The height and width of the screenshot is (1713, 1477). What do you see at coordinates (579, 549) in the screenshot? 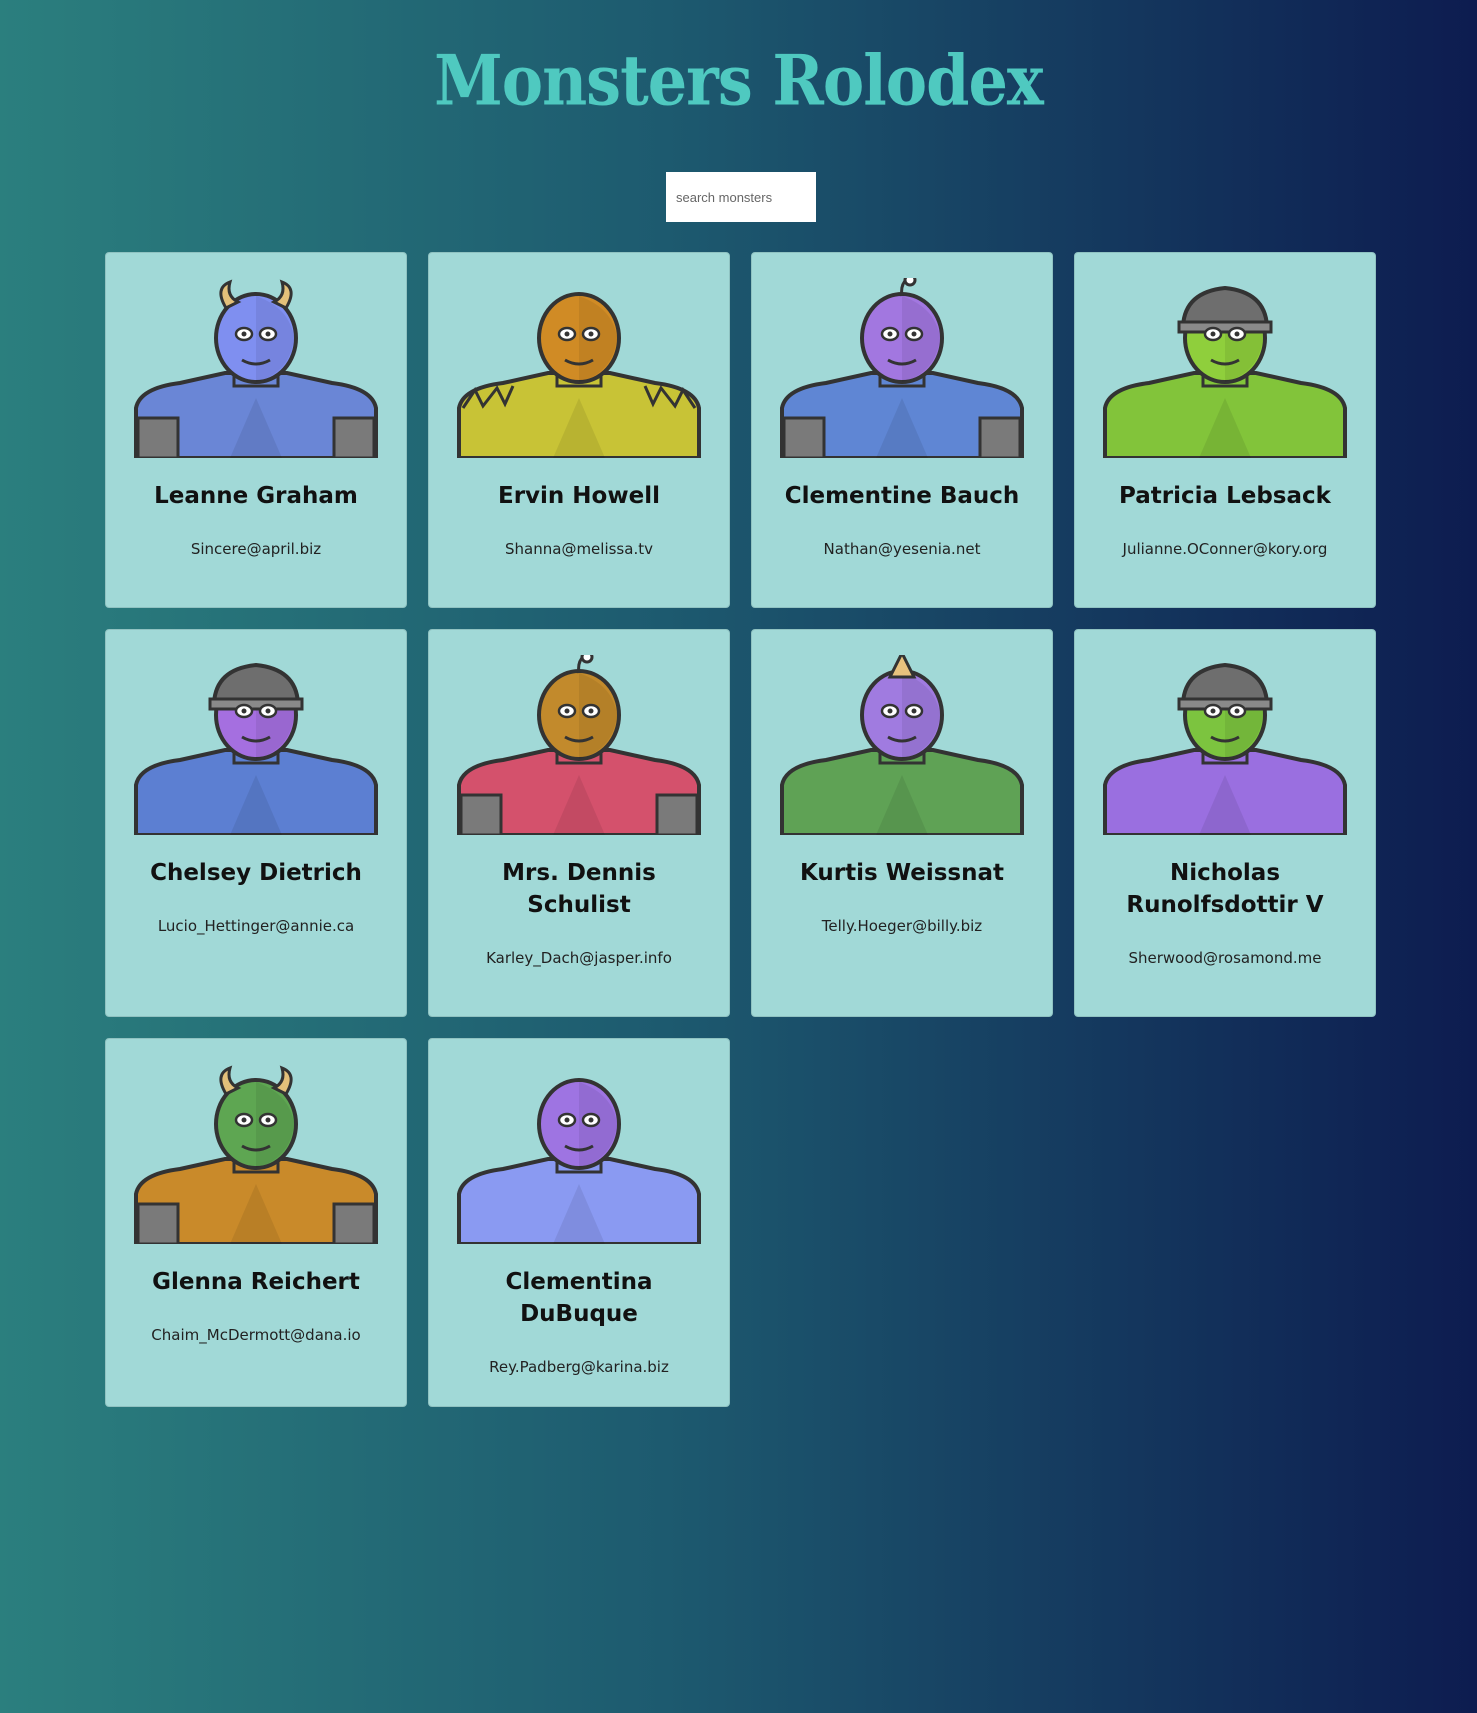
I see `monster-email: Shanna@melissa.tv` at bounding box center [579, 549].